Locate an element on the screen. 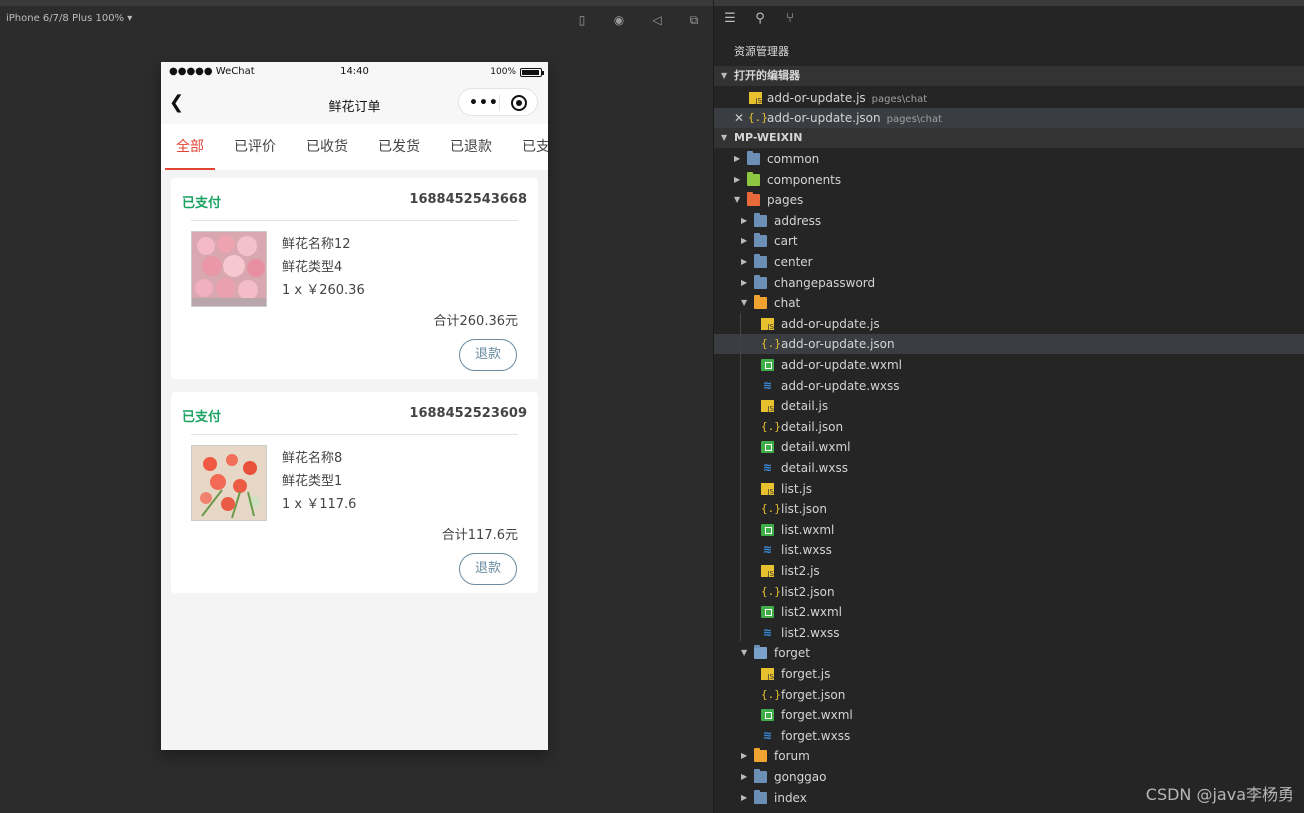 The height and width of the screenshot is (813, 1304). file-label: forget.wxss is located at coordinates (816, 736).